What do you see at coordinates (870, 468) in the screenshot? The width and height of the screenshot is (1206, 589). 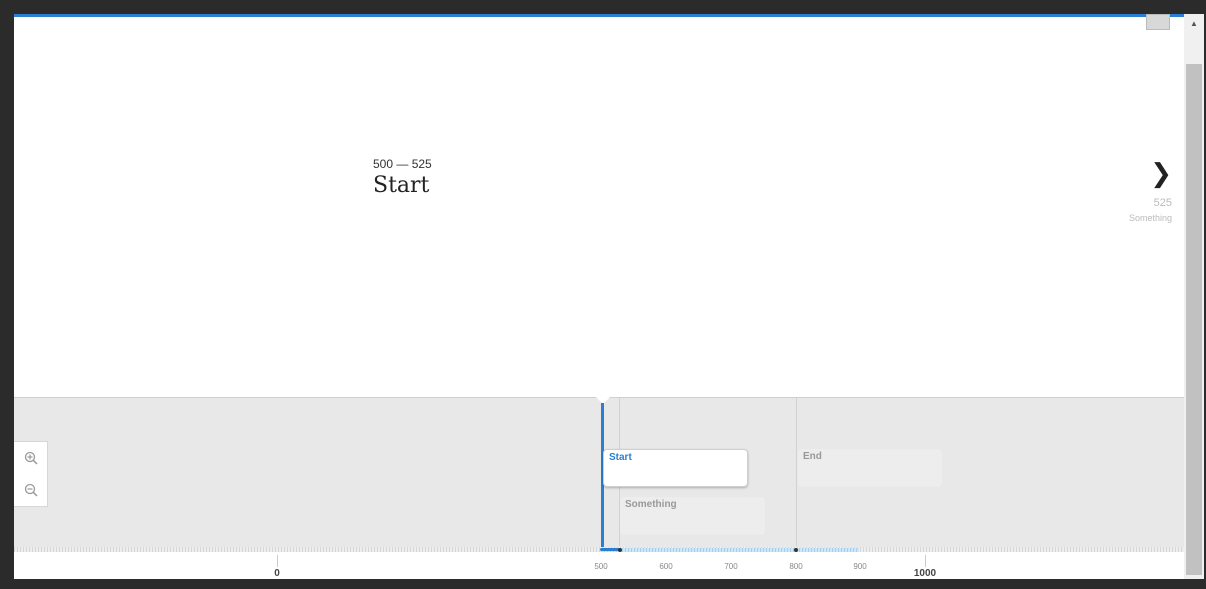 I see `timeline-marker-end: End` at bounding box center [870, 468].